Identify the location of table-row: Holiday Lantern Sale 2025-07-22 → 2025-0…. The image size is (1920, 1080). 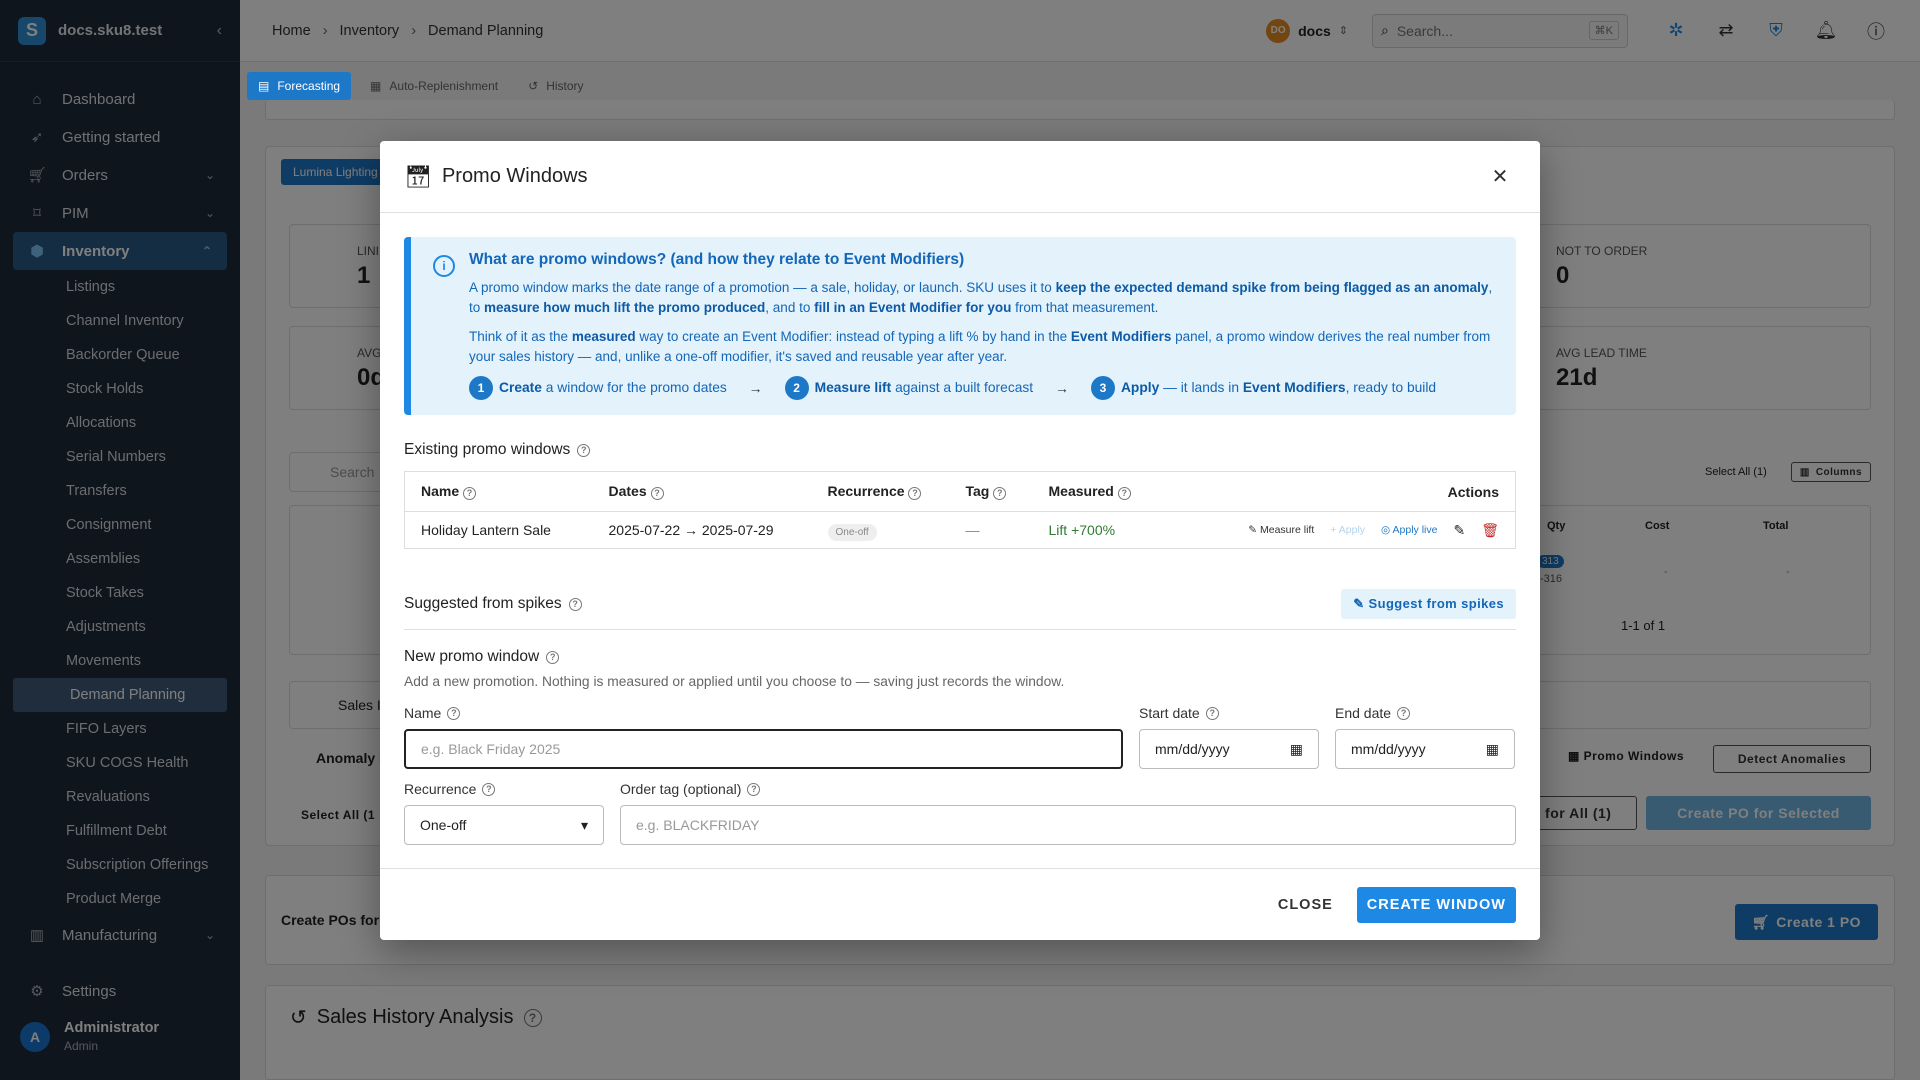
(960, 530).